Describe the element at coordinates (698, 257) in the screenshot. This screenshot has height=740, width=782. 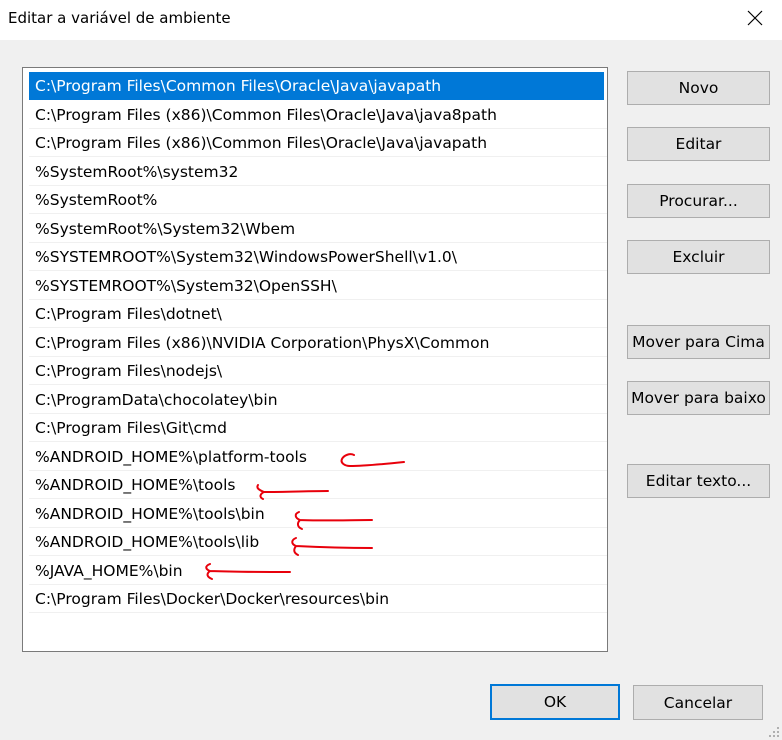
I see `excluir-button: Excluir` at that location.